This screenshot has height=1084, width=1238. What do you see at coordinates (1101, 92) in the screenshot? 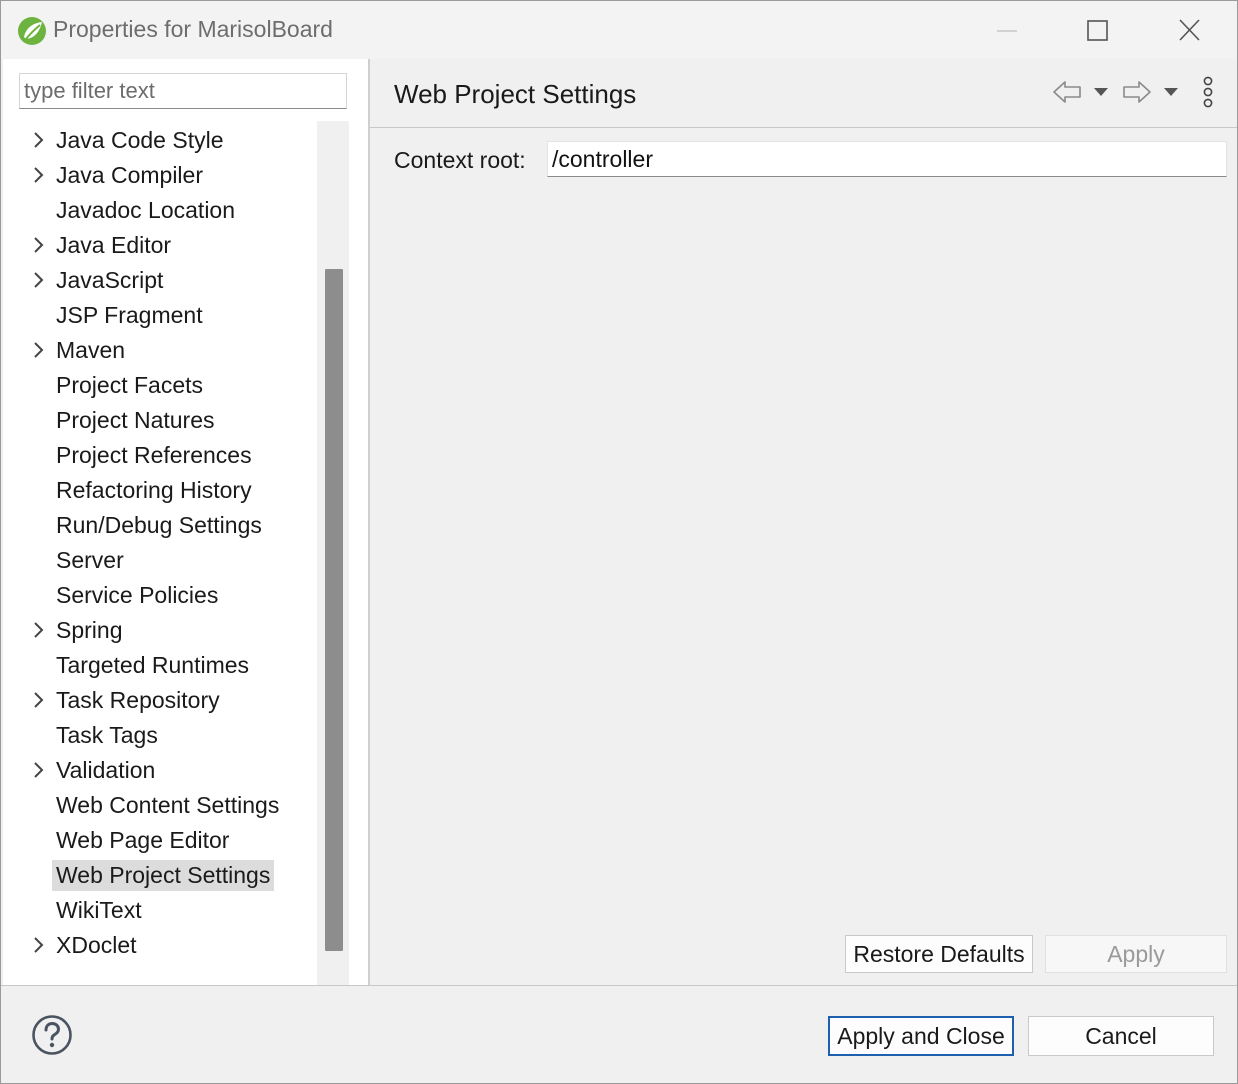
I see `back-dropdown-icon` at bounding box center [1101, 92].